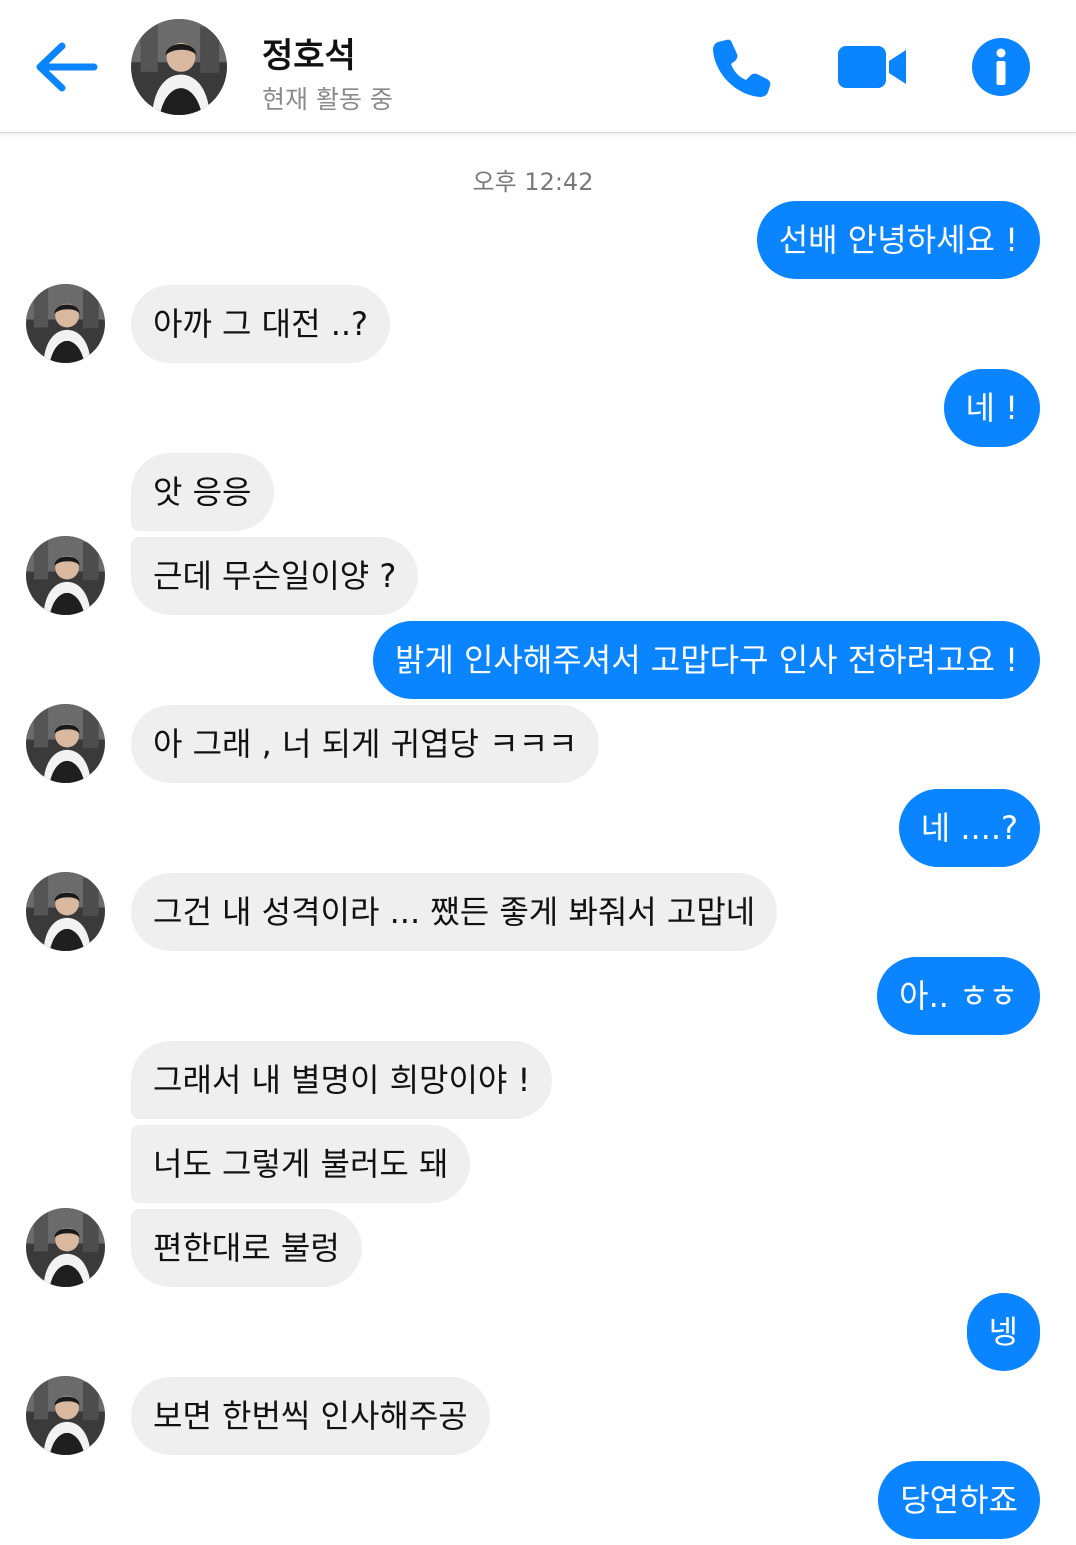 The height and width of the screenshot is (1545, 1076). I want to click on sent-message: 선배 안녕하세요 !, so click(898, 240).